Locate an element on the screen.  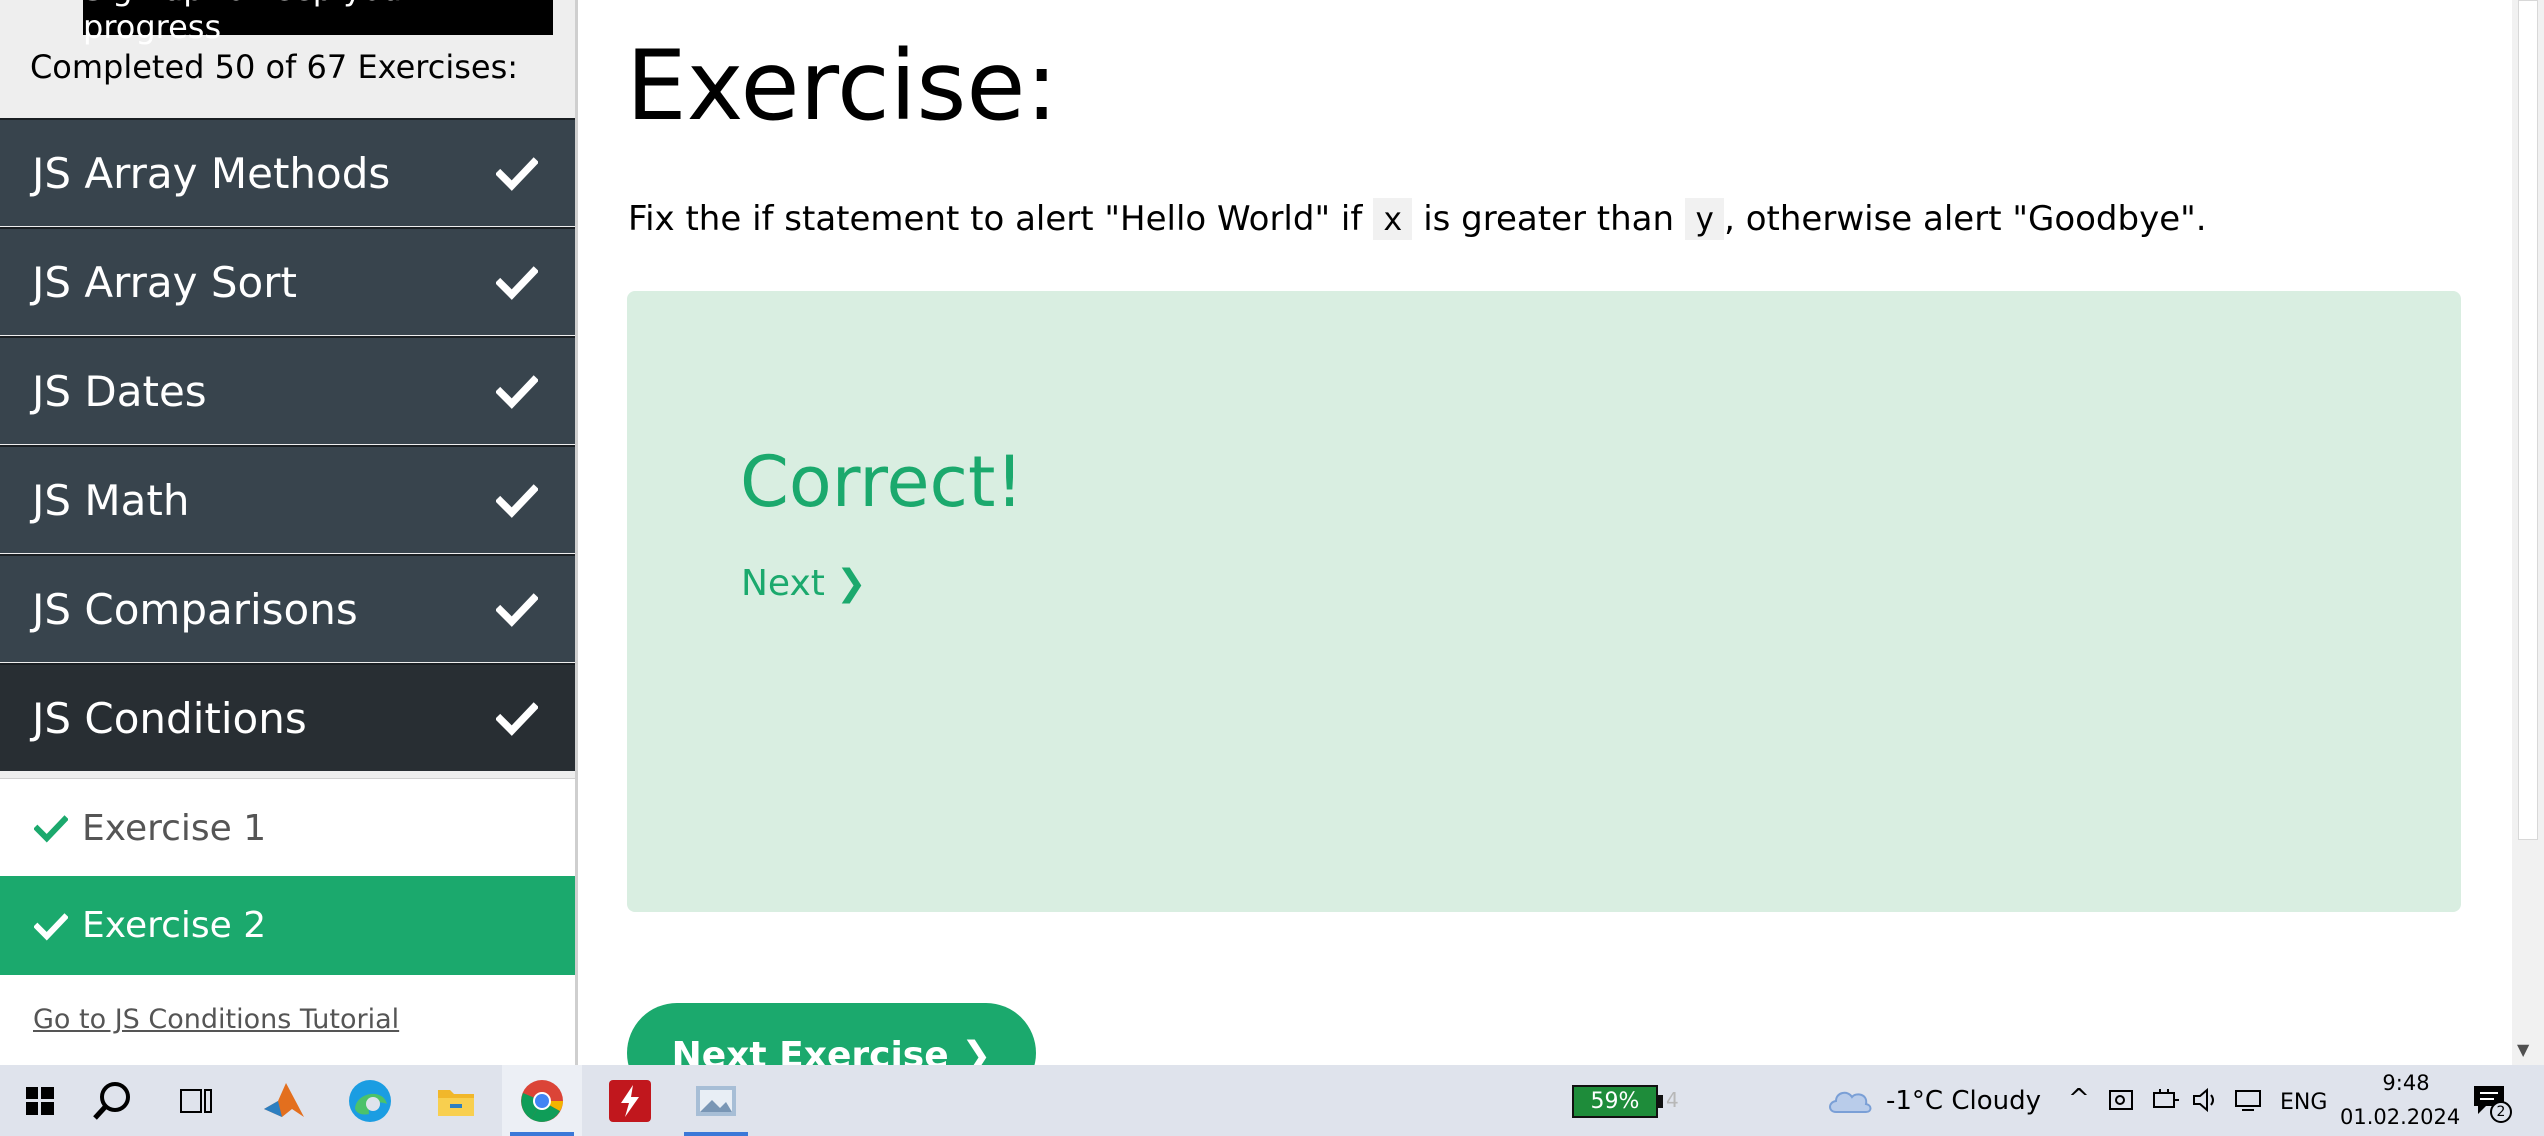
topic-label: JS Dates is located at coordinates (119, 391).